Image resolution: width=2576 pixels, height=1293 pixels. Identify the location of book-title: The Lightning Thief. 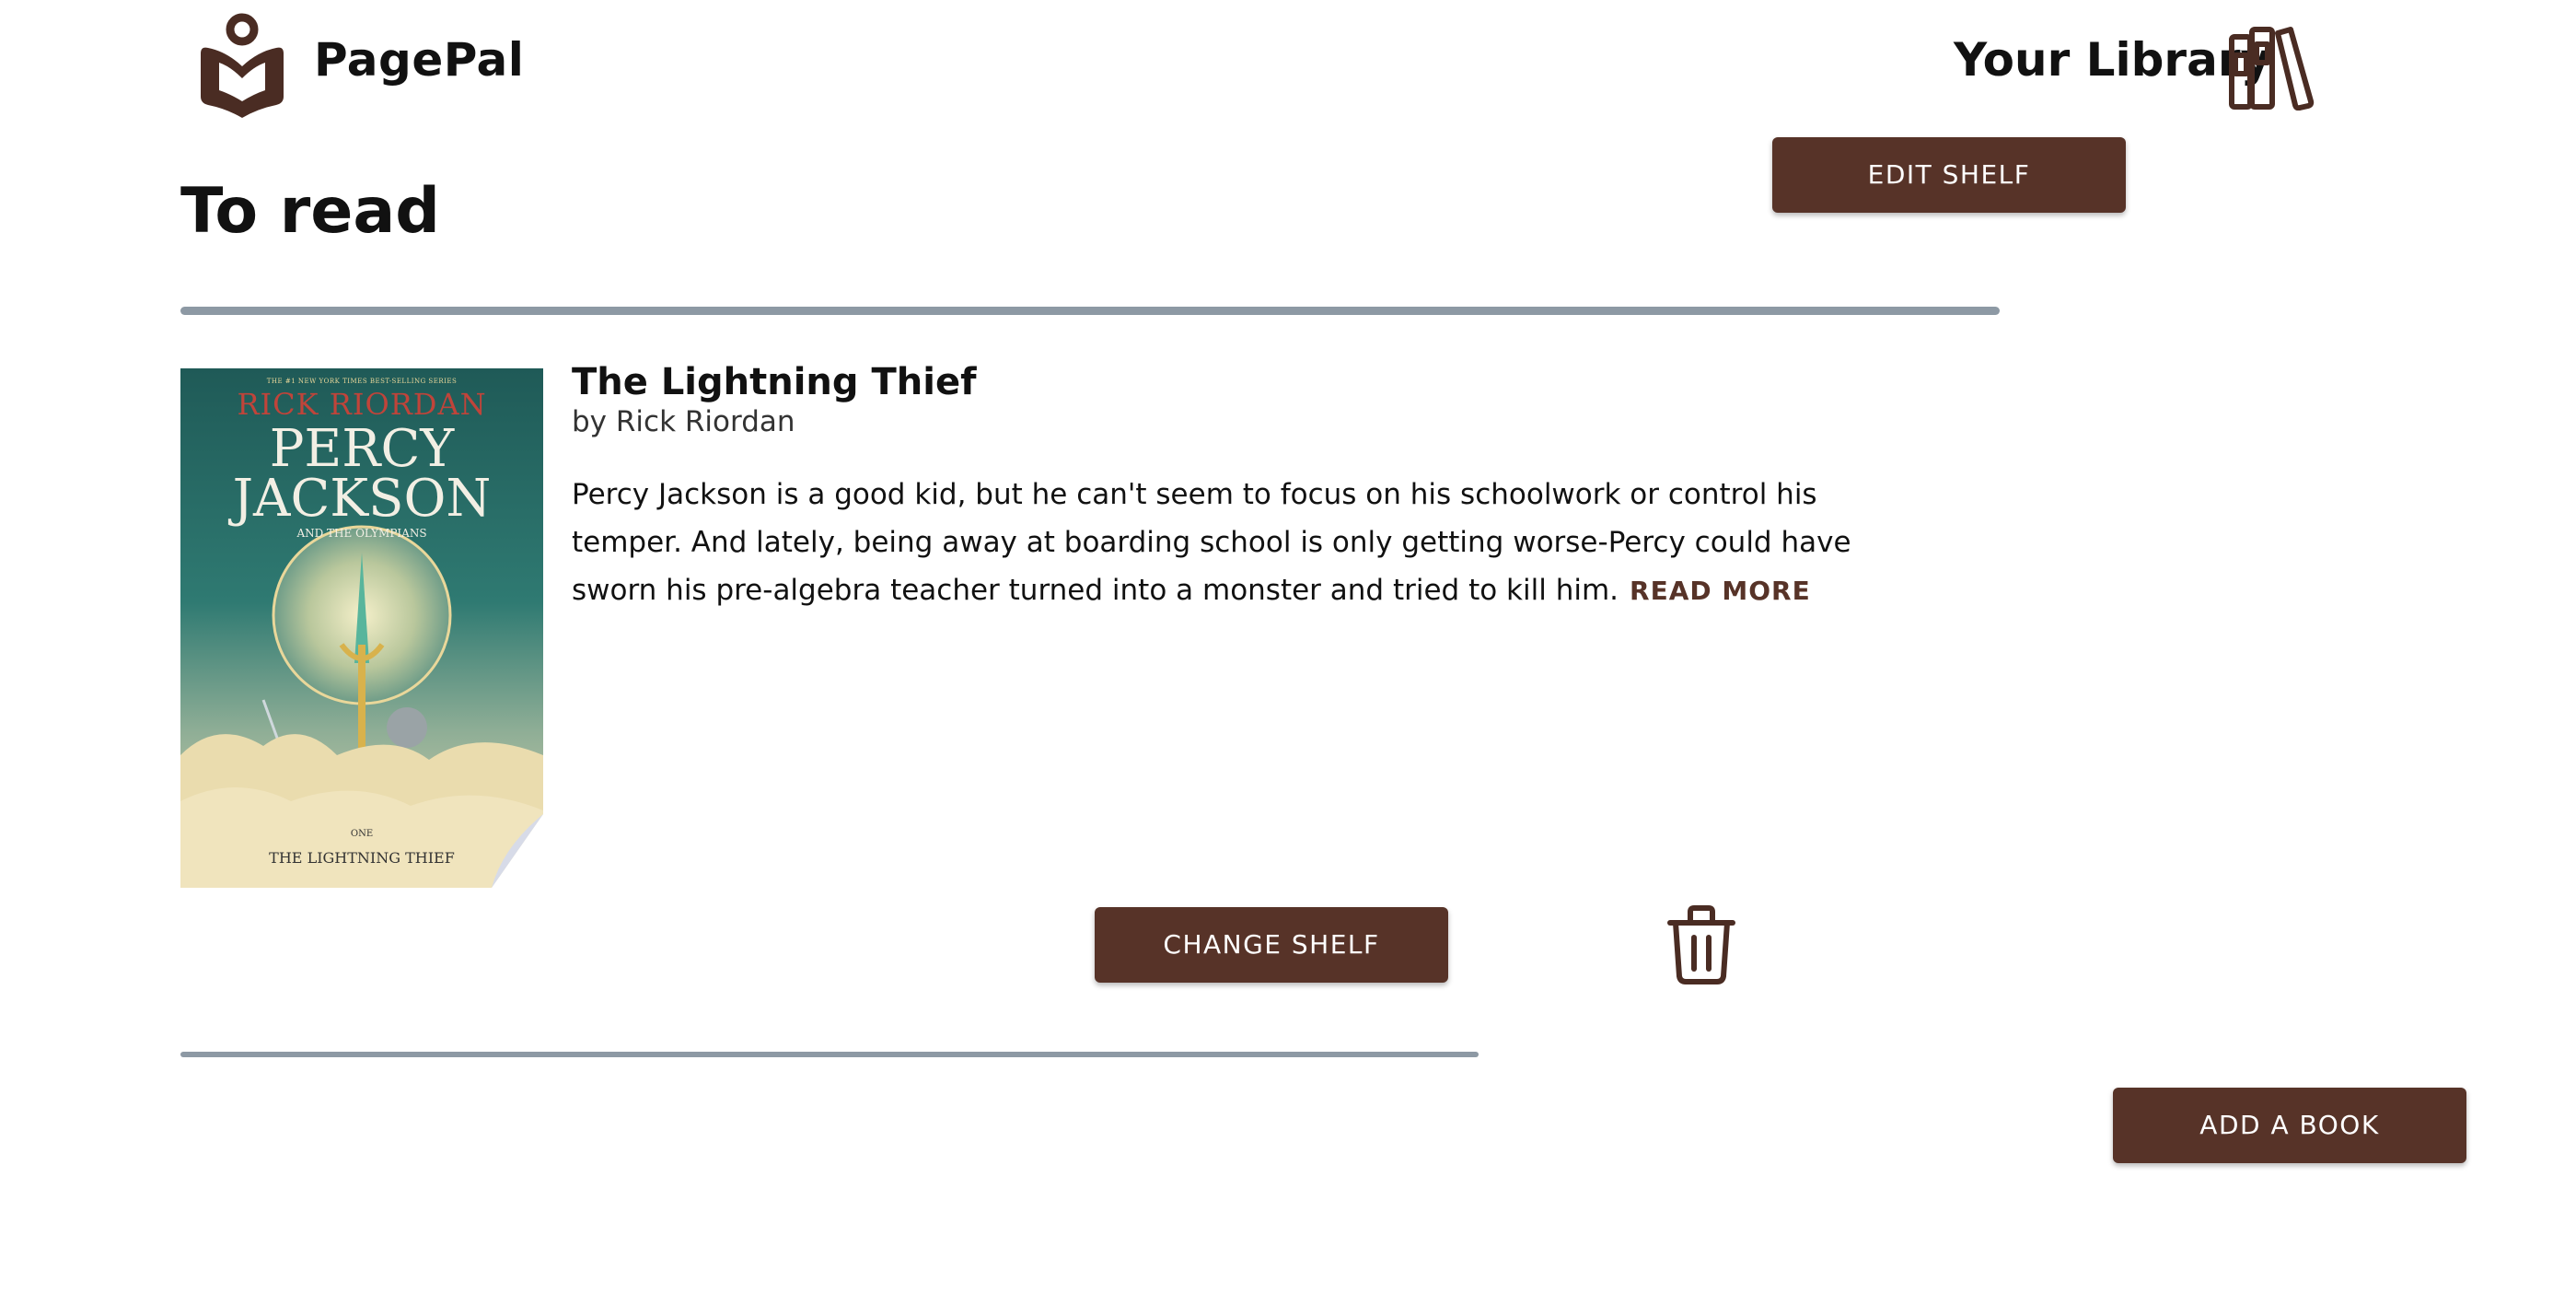
(774, 382).